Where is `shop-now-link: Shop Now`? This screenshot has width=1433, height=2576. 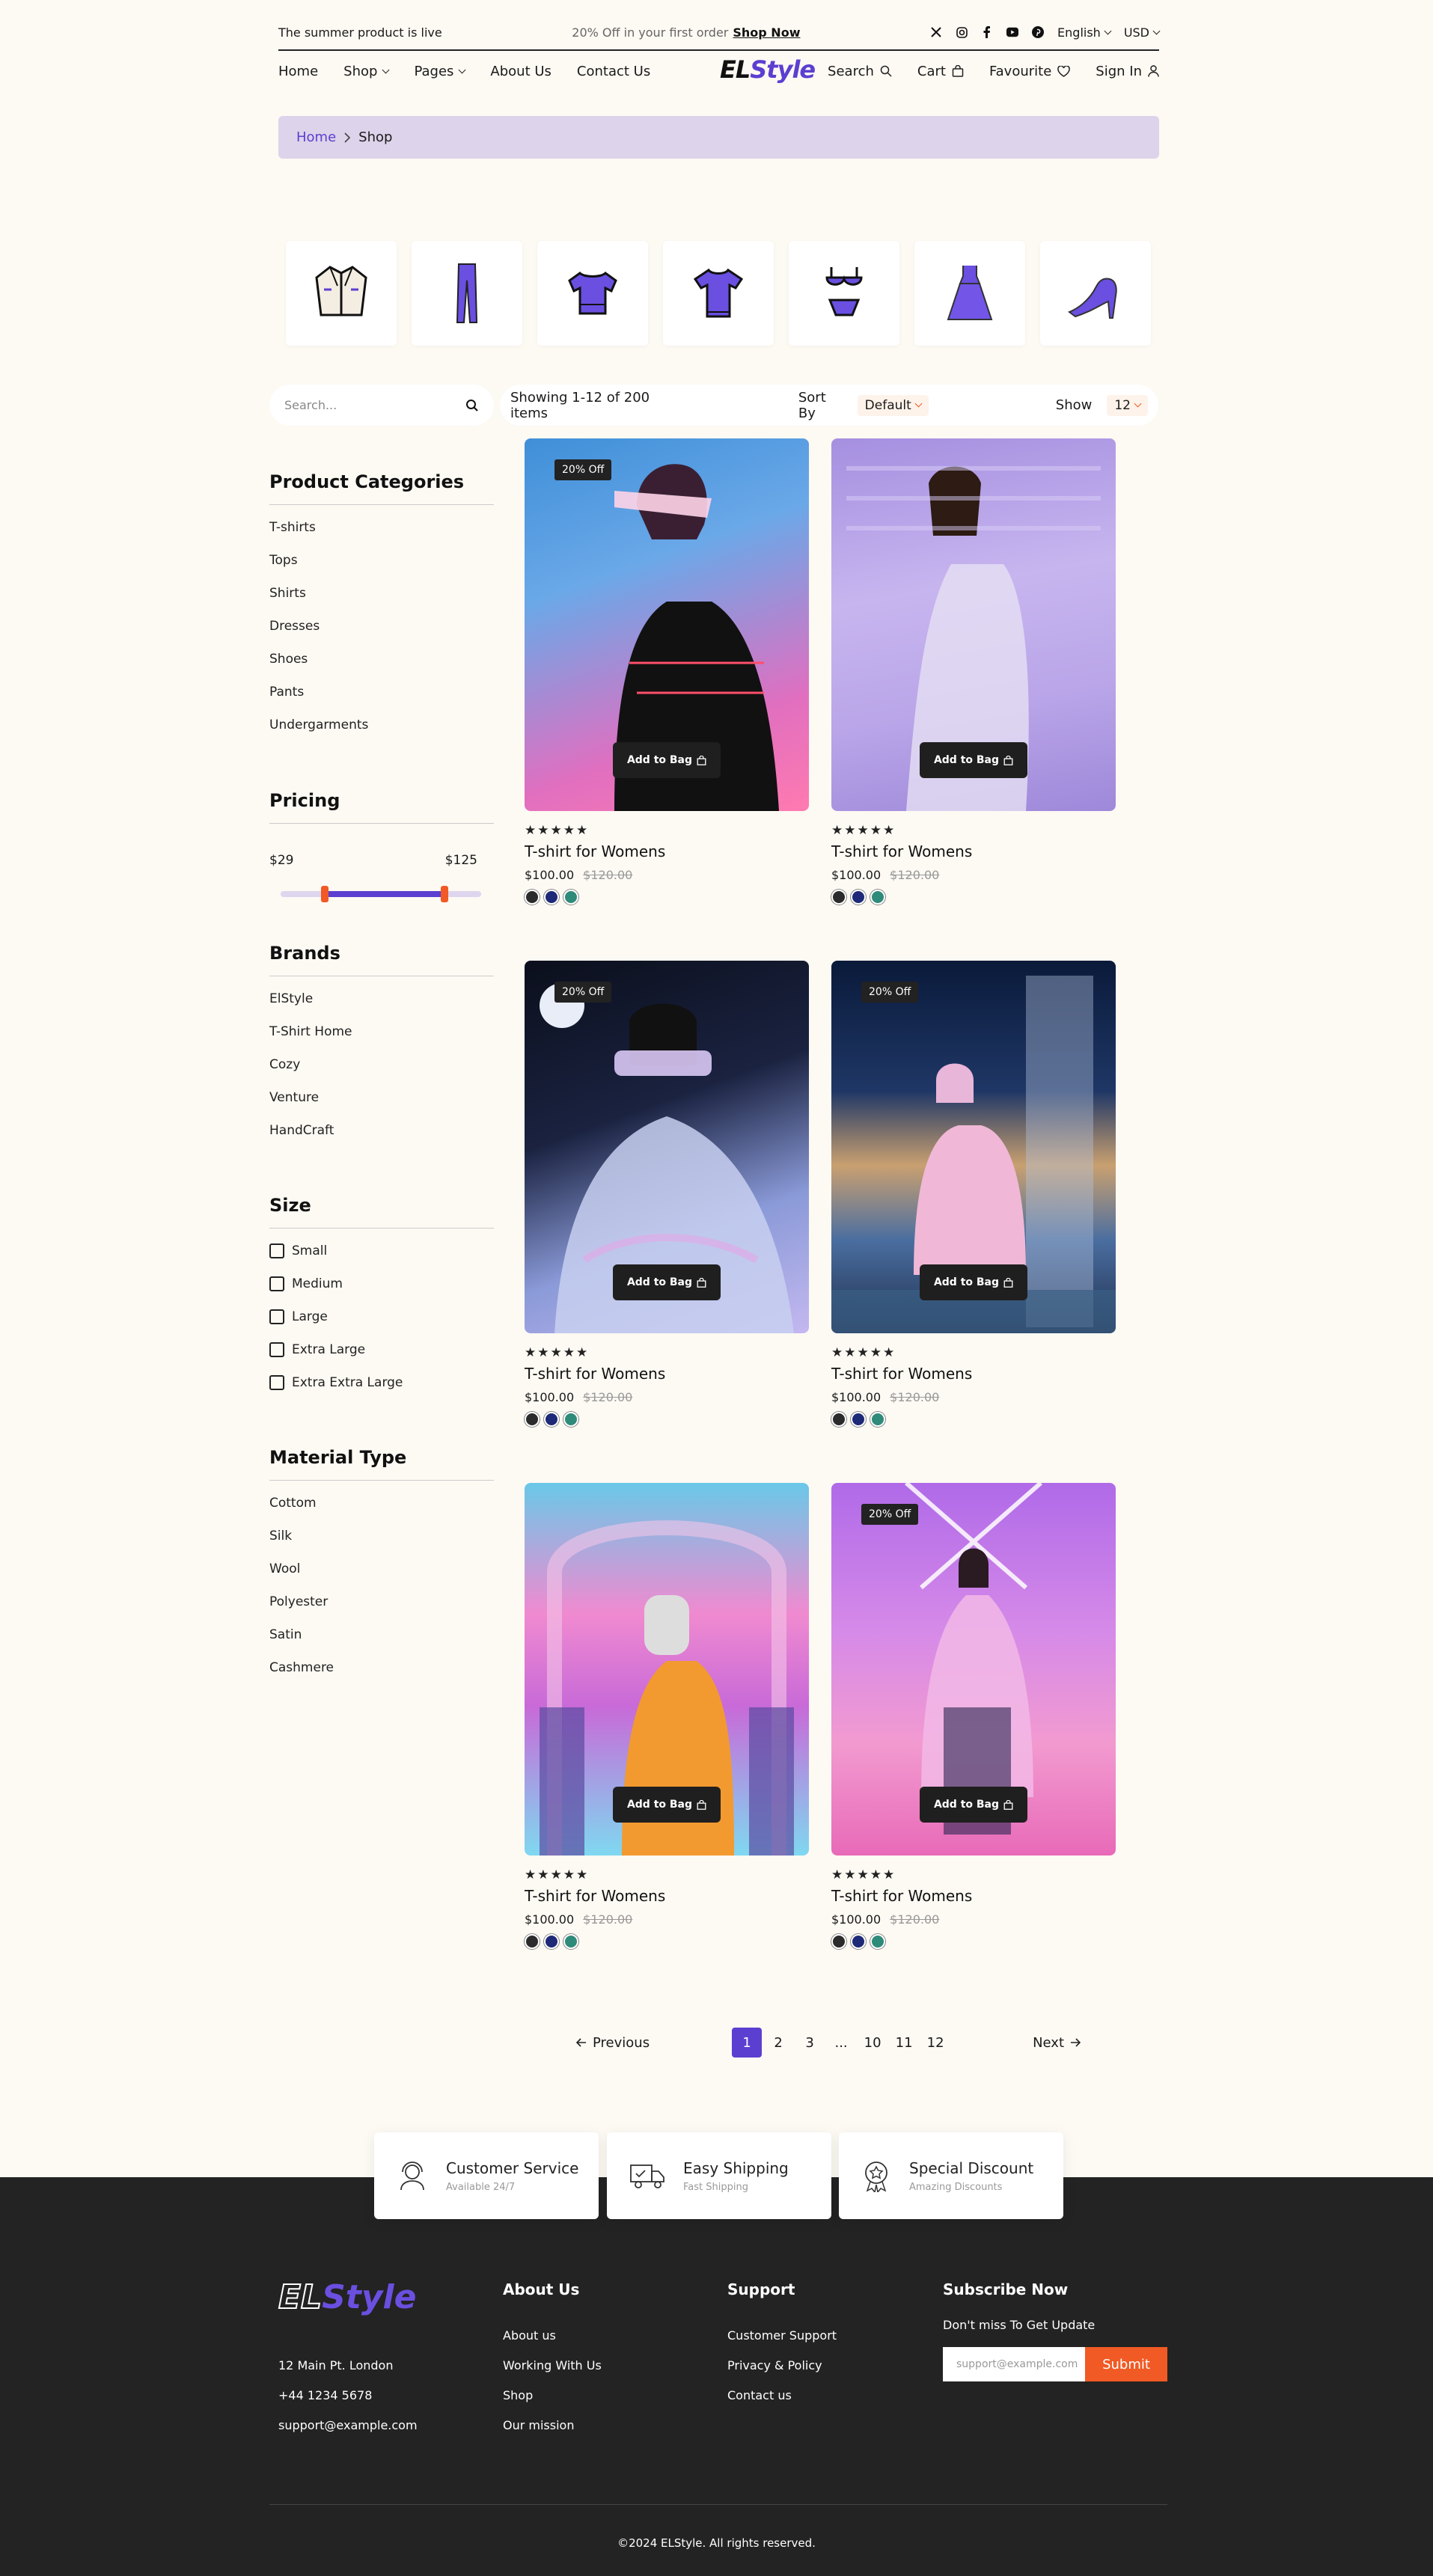
shop-now-link: Shop Now is located at coordinates (766, 32).